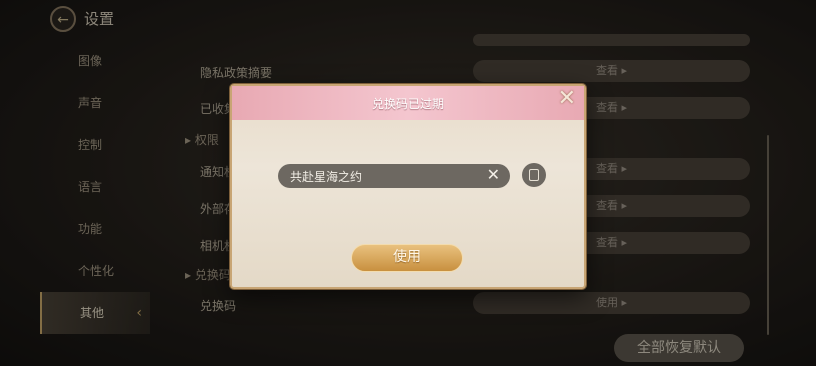 This screenshot has width=816, height=366. What do you see at coordinates (326, 177) in the screenshot?
I see `redeem-code-value: 共赴星海之约` at bounding box center [326, 177].